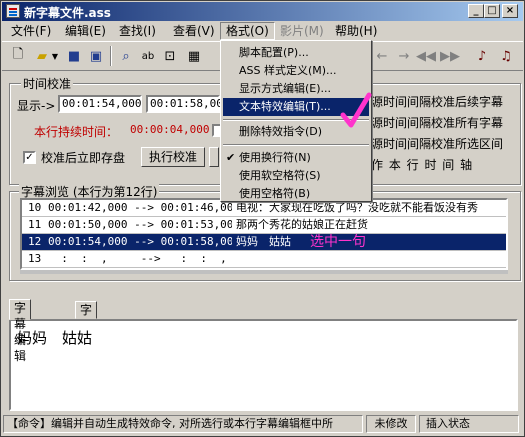 This screenshot has height=437, width=525. What do you see at coordinates (86, 333) in the screenshot?
I see `tab-subtitle-preview: 字幕预览` at bounding box center [86, 333].